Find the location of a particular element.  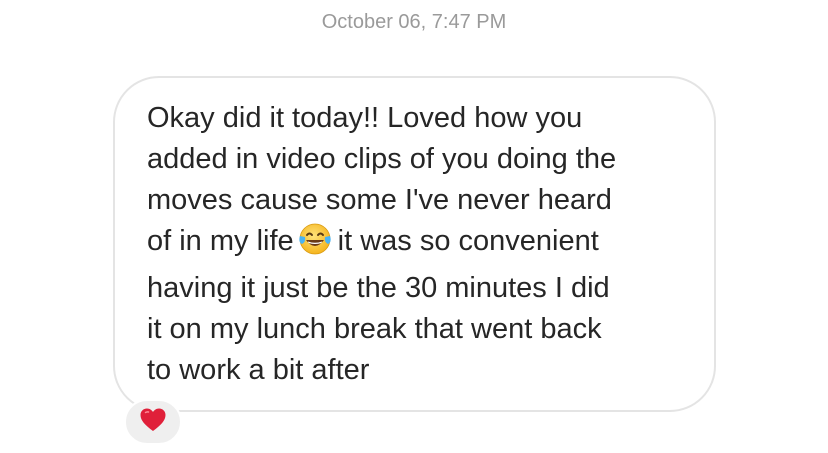

red-heart-icon is located at coordinates (153, 422).